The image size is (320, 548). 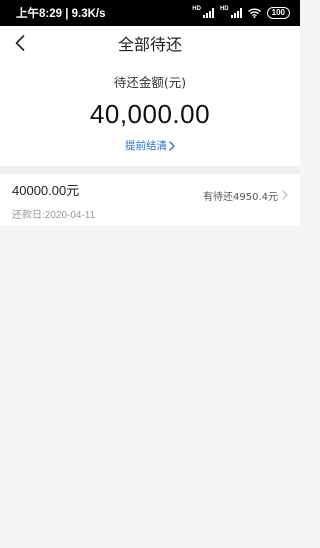 I want to click on chevron-left-icon, so click(x=20, y=43).